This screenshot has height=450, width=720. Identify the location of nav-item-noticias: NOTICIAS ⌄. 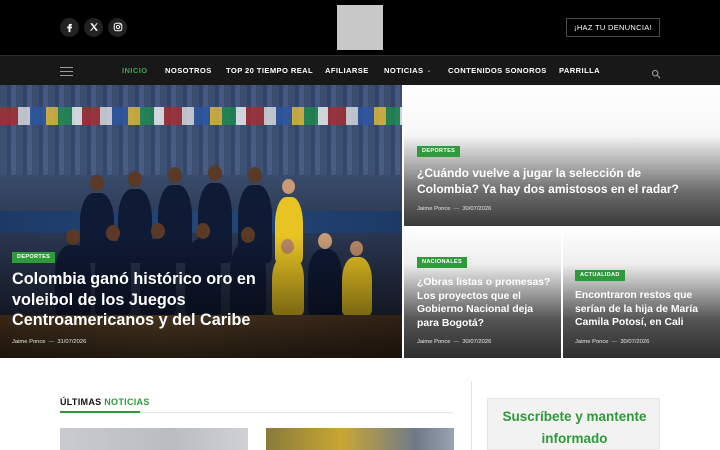
(408, 71).